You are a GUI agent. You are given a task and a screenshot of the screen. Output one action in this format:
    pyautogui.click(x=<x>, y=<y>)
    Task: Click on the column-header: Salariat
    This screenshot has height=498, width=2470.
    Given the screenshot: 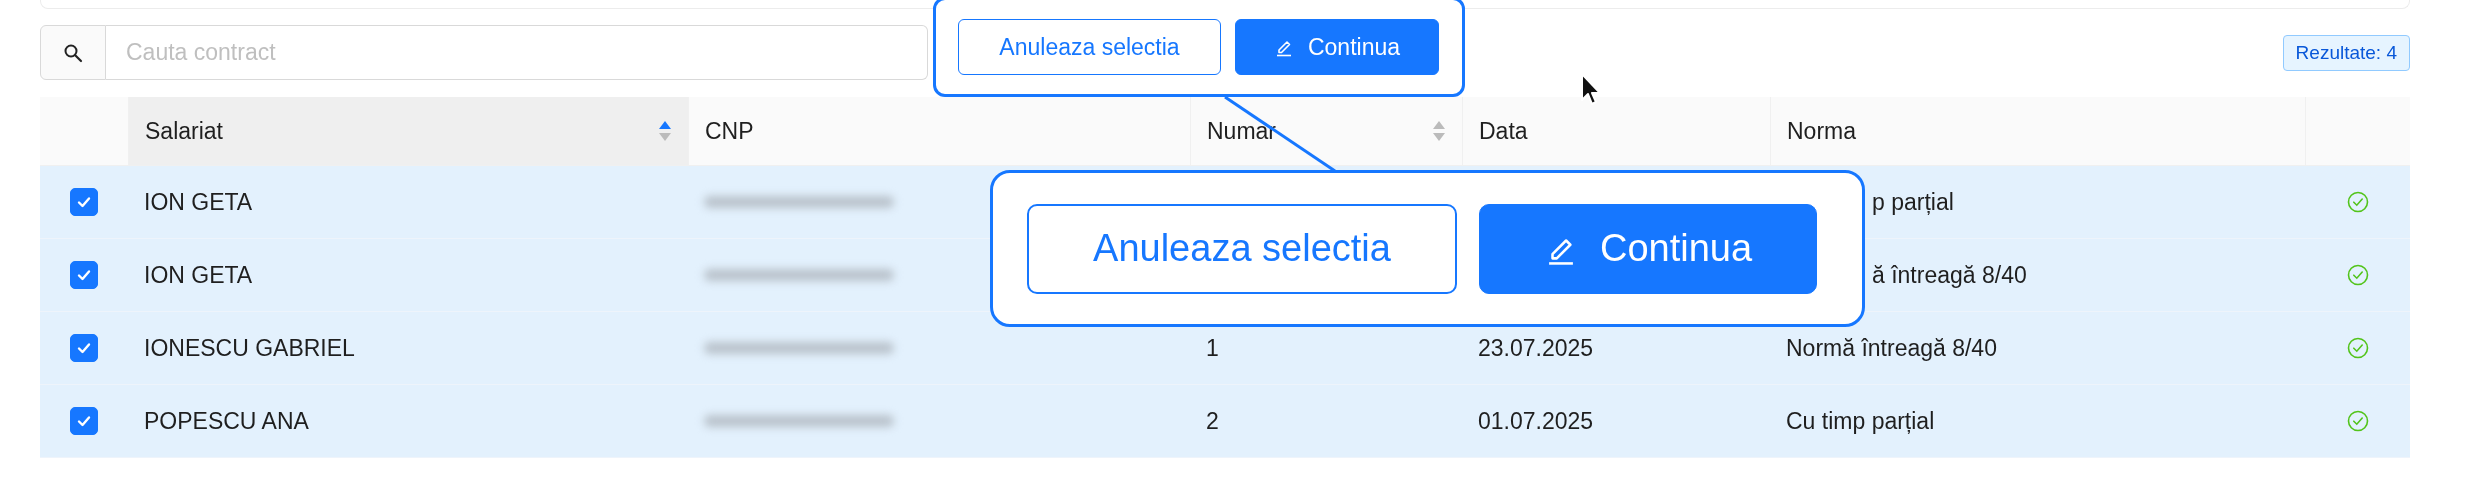 What is the action you would take?
    pyautogui.click(x=408, y=131)
    